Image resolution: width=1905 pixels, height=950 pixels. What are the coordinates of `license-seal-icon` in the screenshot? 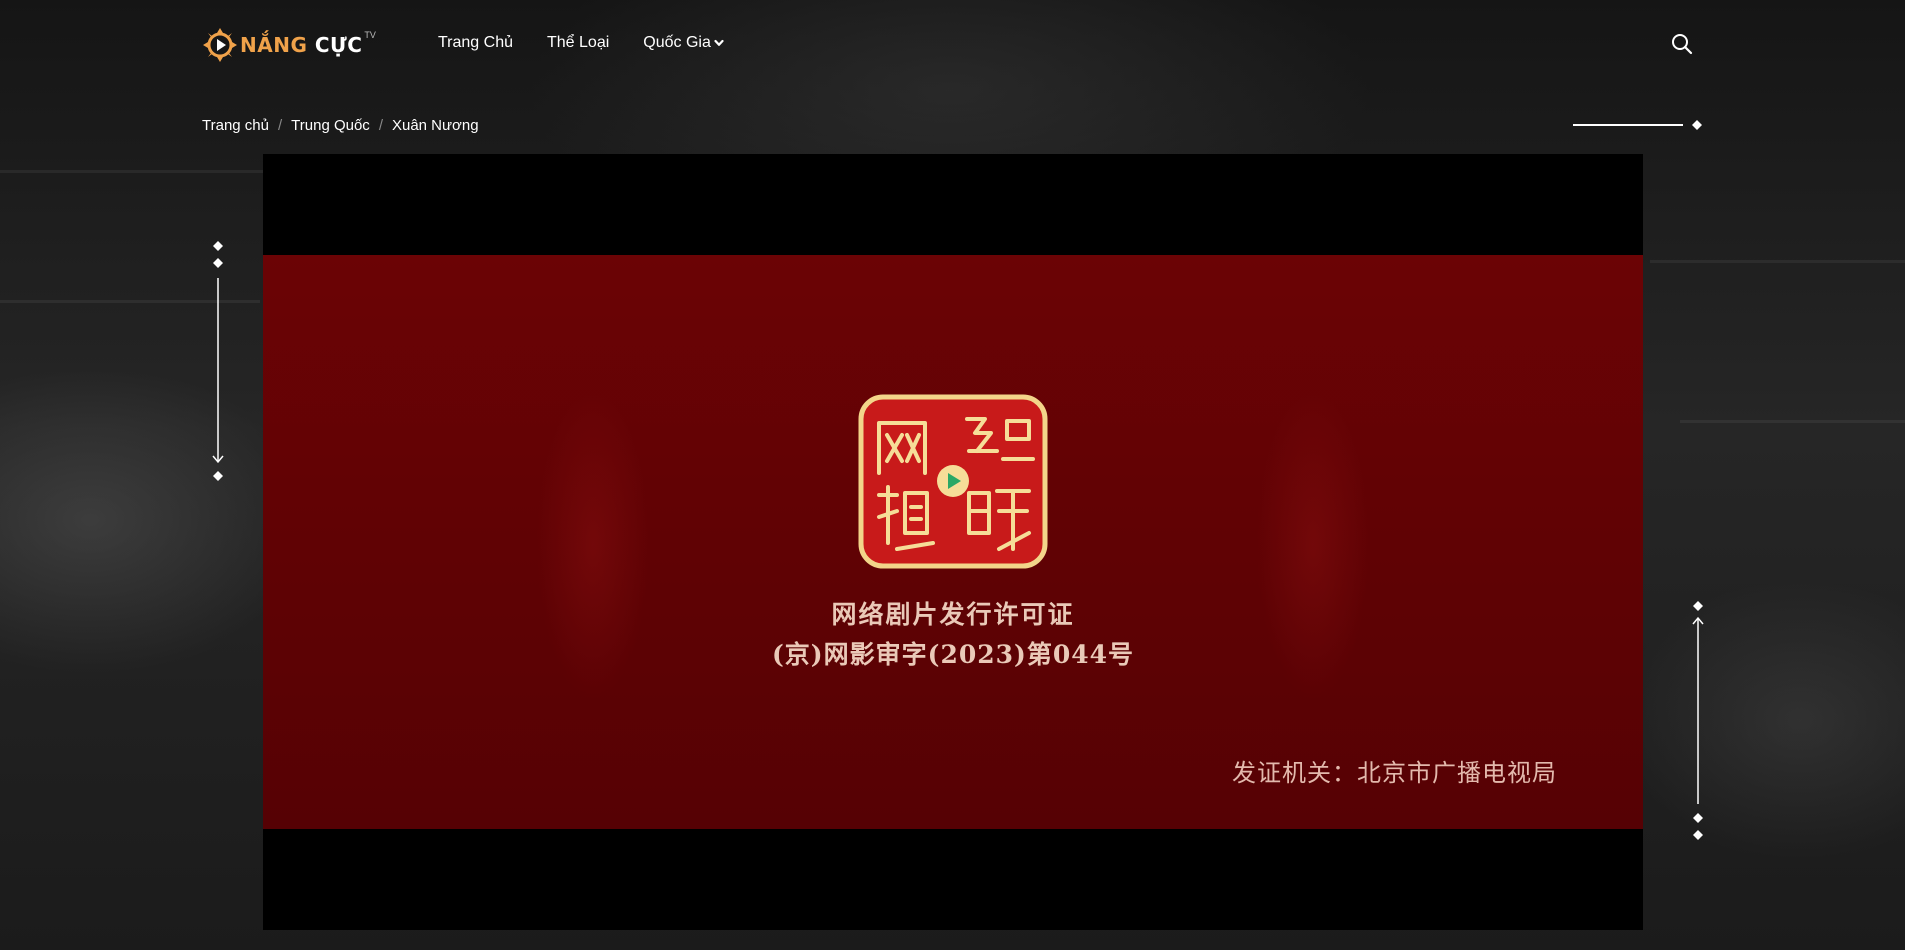 It's located at (953, 481).